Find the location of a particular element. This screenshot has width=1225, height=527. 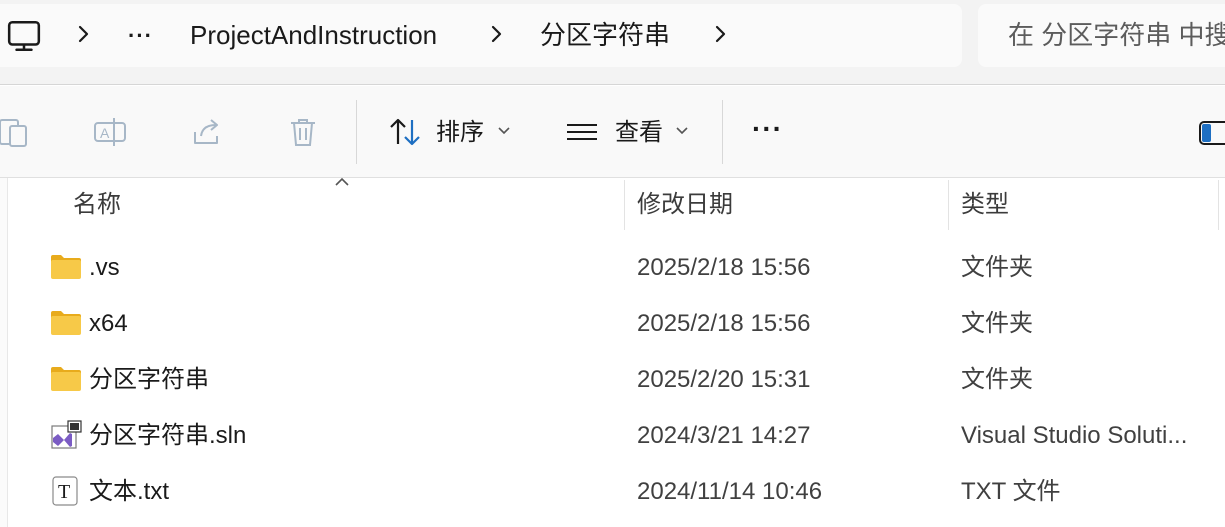

sort-button: 排序 is located at coordinates (460, 133).